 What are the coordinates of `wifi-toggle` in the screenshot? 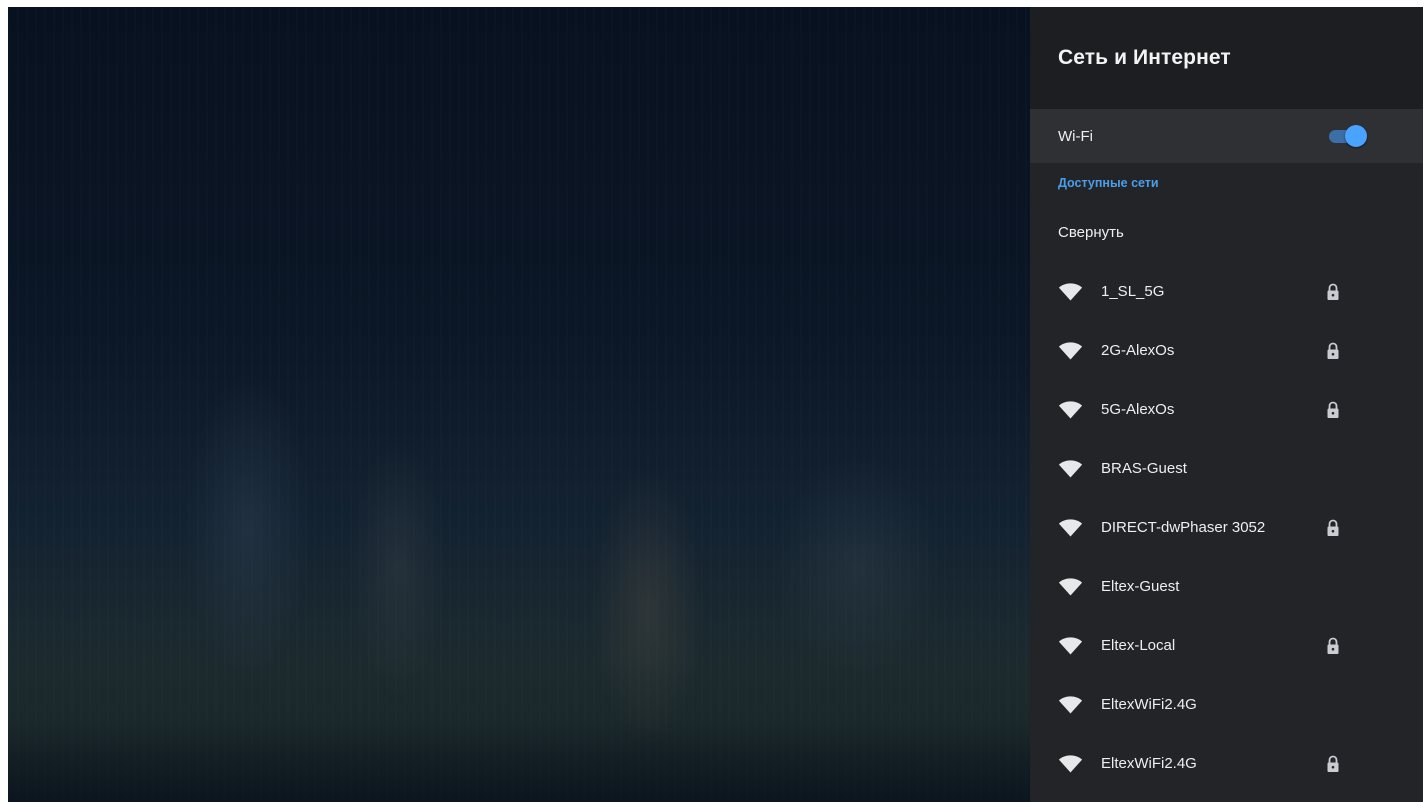 It's located at (1348, 136).